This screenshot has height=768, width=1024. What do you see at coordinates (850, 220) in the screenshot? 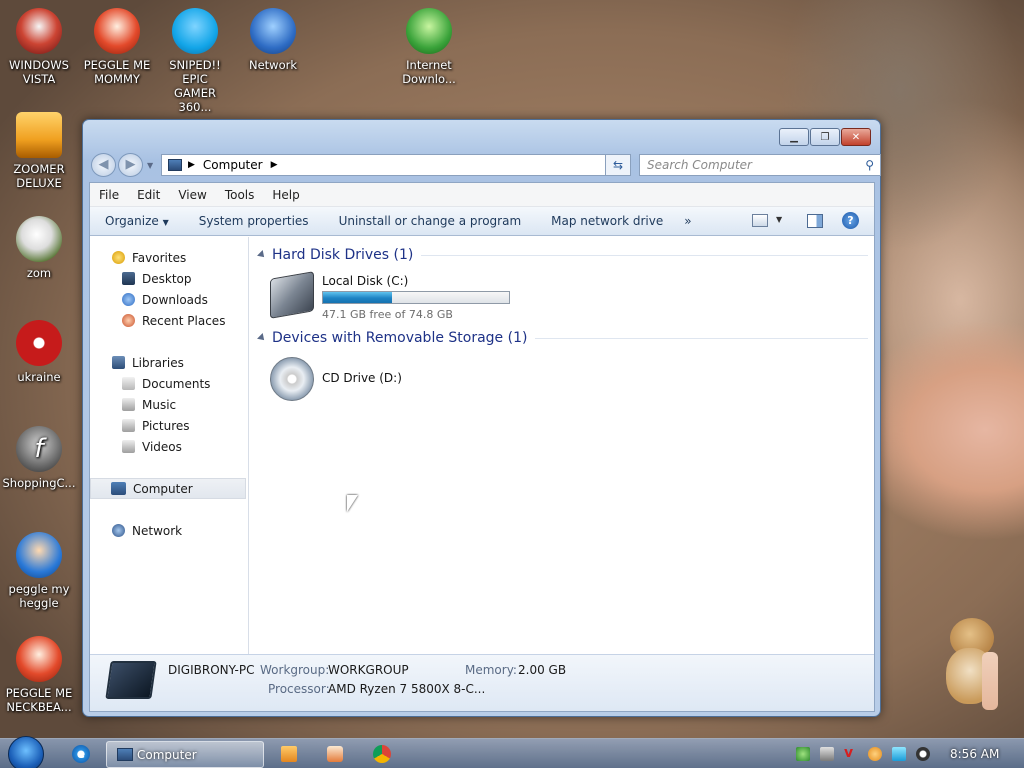
I see `help-icon: ?` at bounding box center [850, 220].